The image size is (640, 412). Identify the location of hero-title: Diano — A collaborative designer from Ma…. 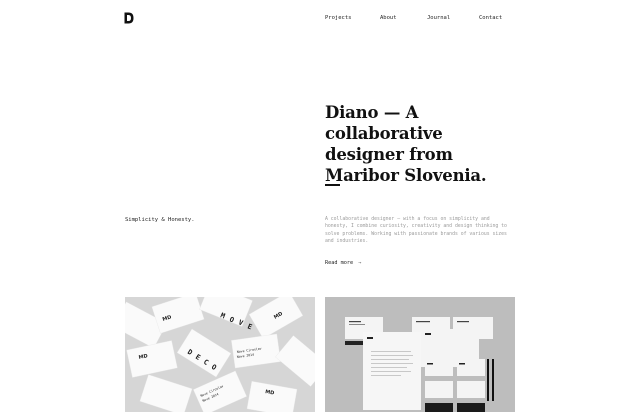
(406, 144).